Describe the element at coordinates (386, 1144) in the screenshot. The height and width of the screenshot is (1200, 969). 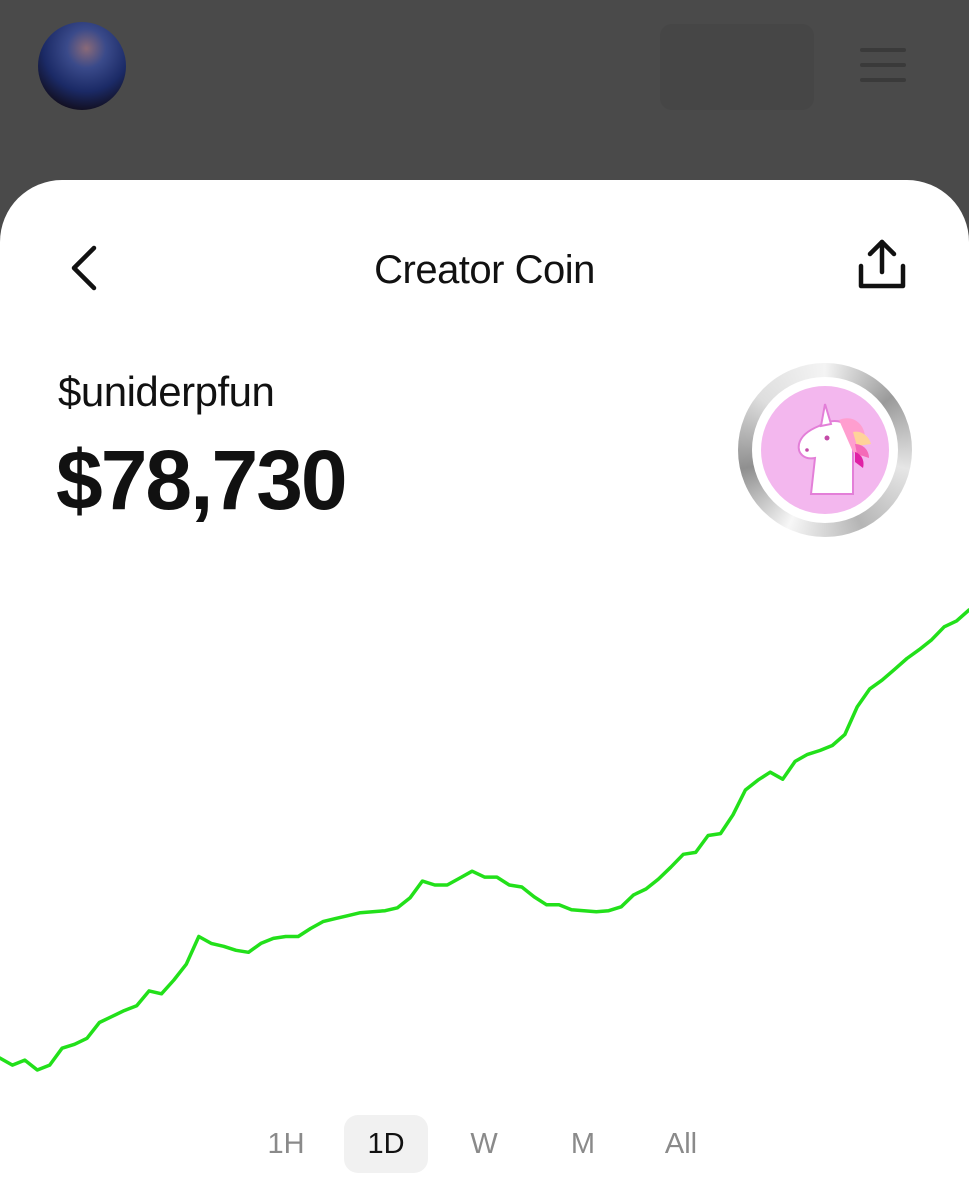
I see `timeframe-1d: 1D` at that location.